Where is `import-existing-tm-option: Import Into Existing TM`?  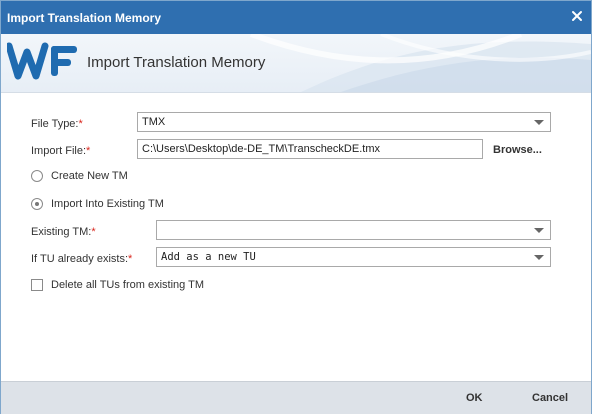 import-existing-tm-option: Import Into Existing TM is located at coordinates (97, 204).